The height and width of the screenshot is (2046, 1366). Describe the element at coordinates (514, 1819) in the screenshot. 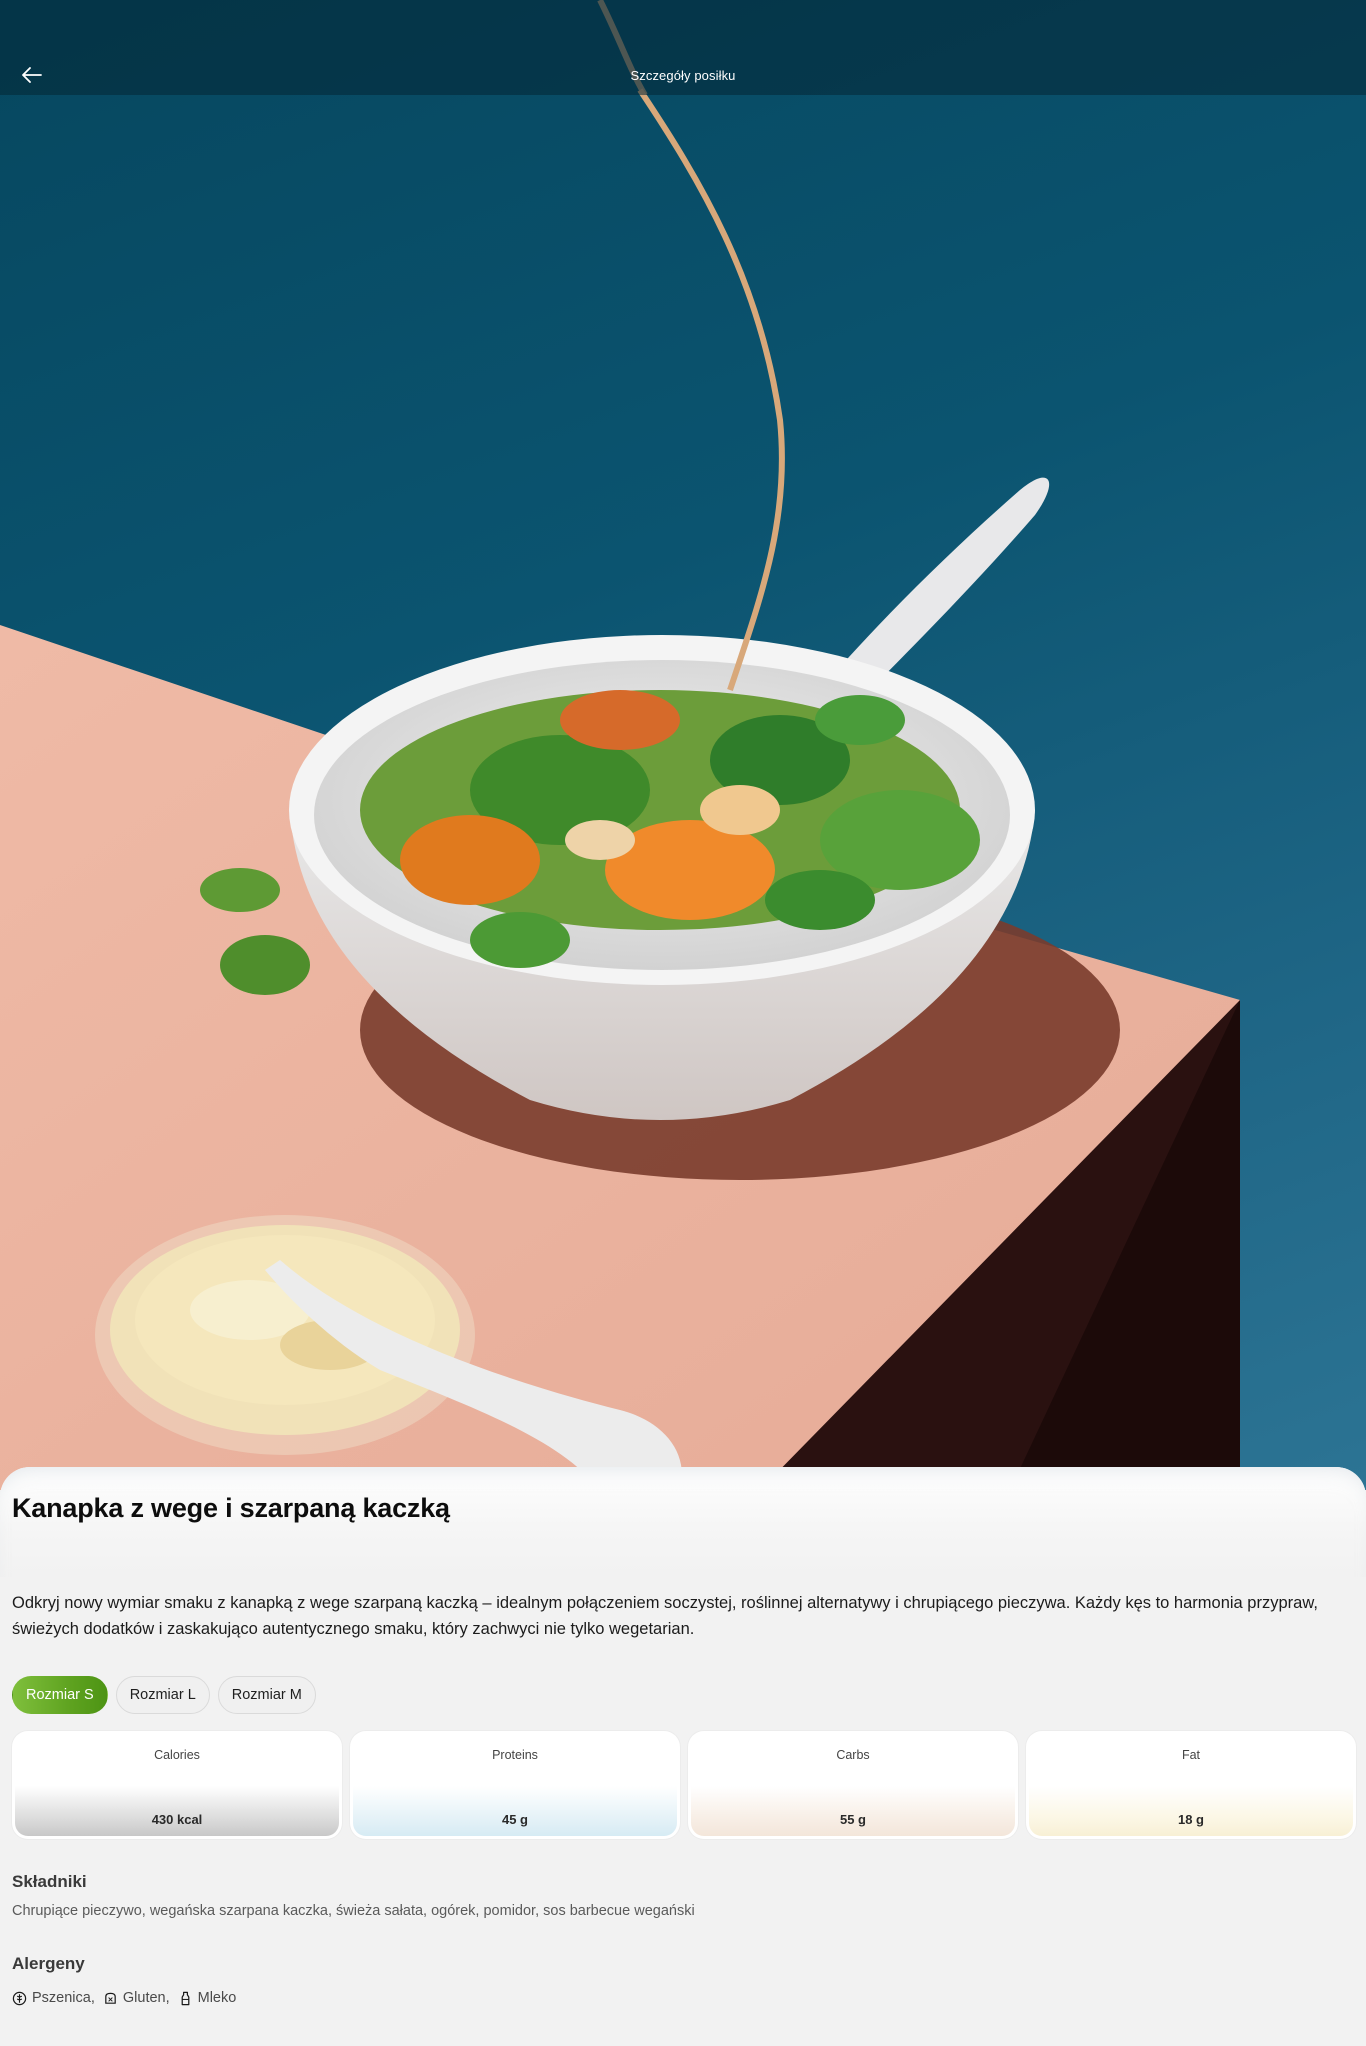

I see `nutrition-value: 45 g` at that location.